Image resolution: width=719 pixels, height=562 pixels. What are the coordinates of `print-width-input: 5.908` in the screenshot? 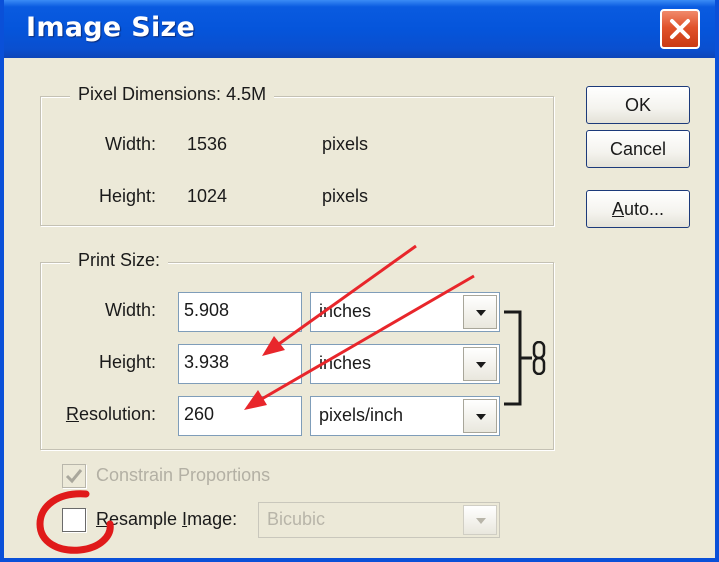 It's located at (240, 312).